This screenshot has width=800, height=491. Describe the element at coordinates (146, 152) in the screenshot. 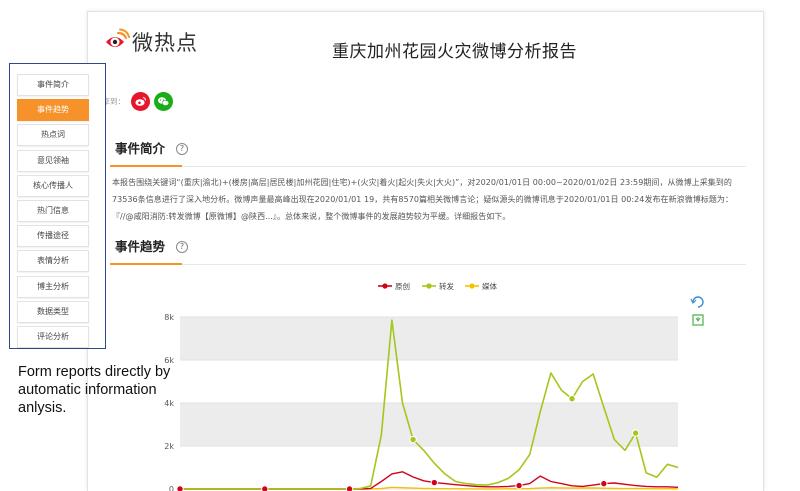

I see `intro-section-title: 事件简介` at that location.